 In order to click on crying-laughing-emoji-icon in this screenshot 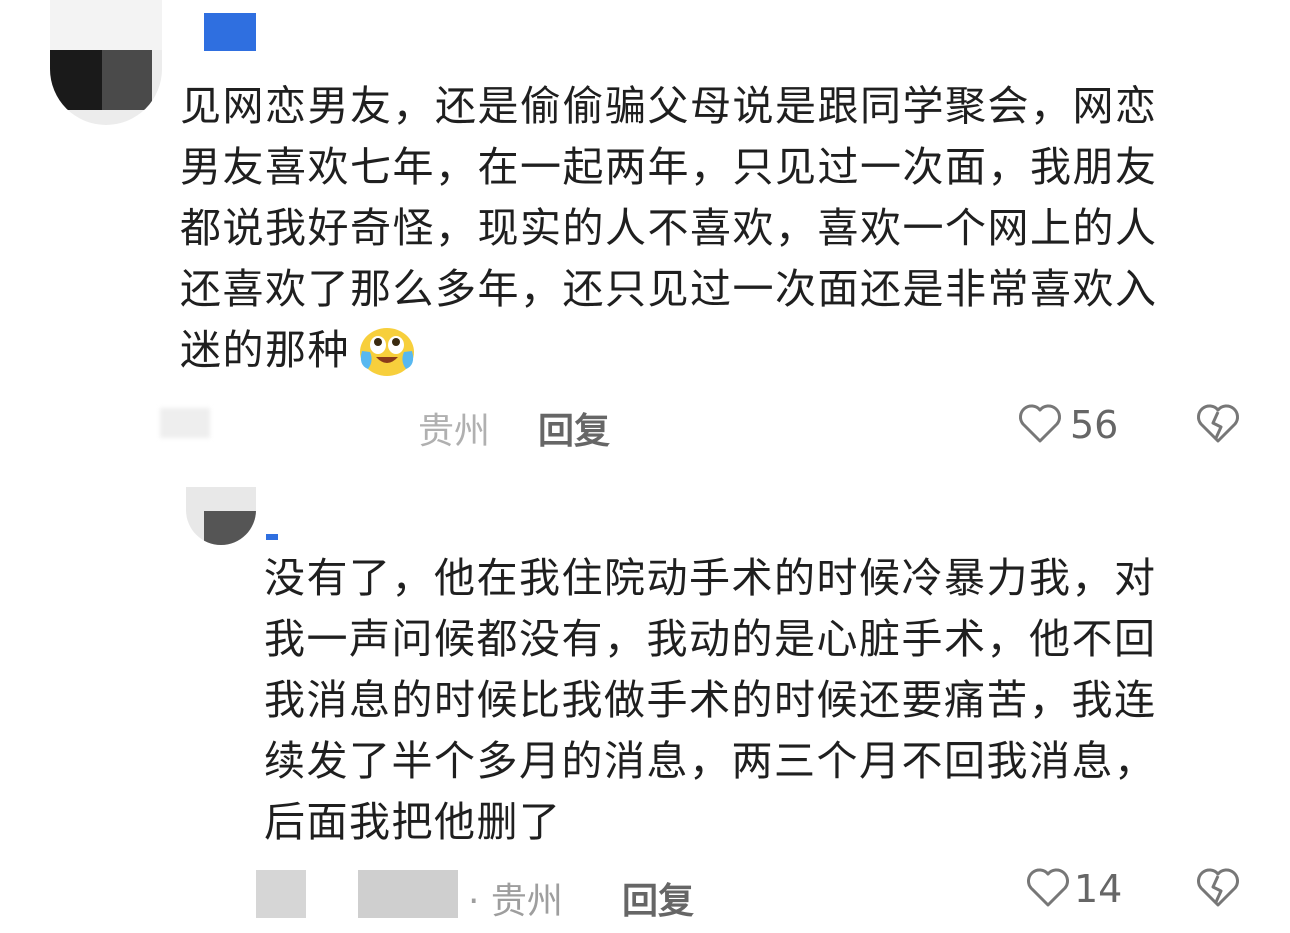, I will do `click(387, 351)`.